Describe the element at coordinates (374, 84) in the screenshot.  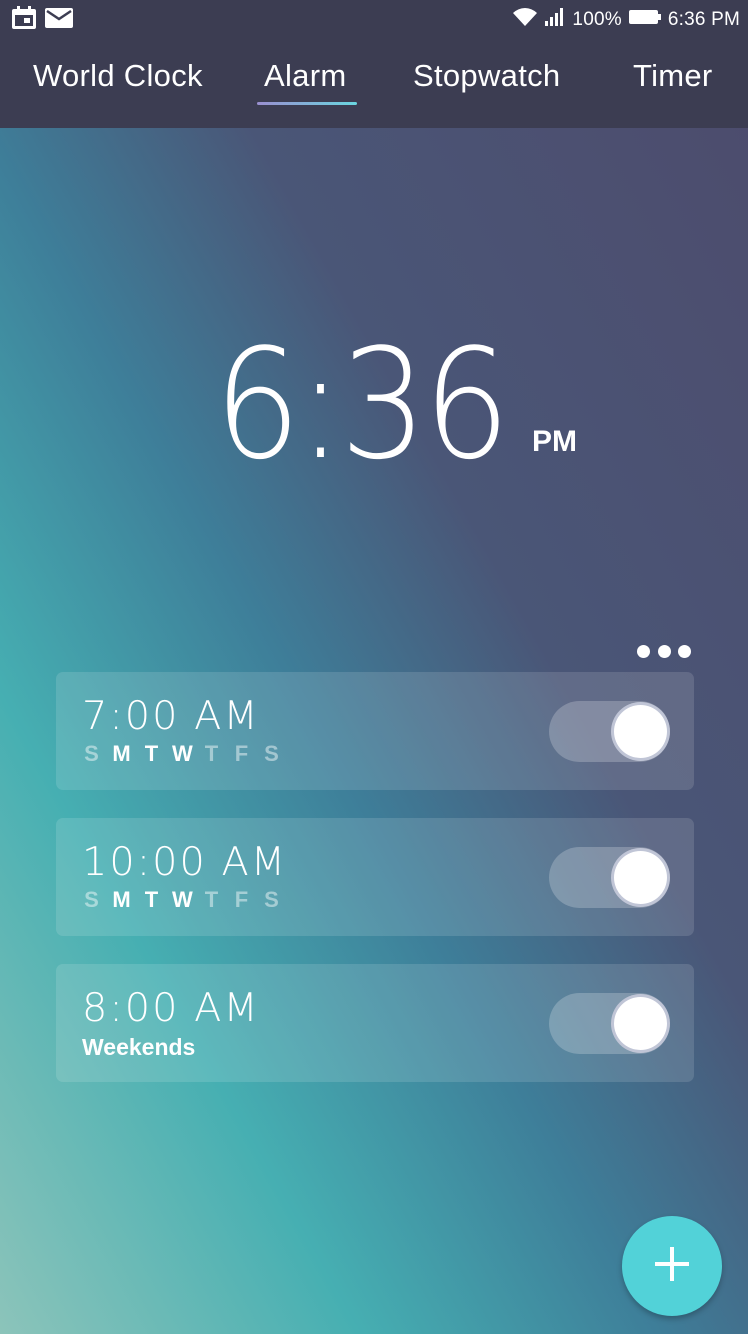
I see `tab-bar: World Clock Alarm Stopwatch Timer` at that location.